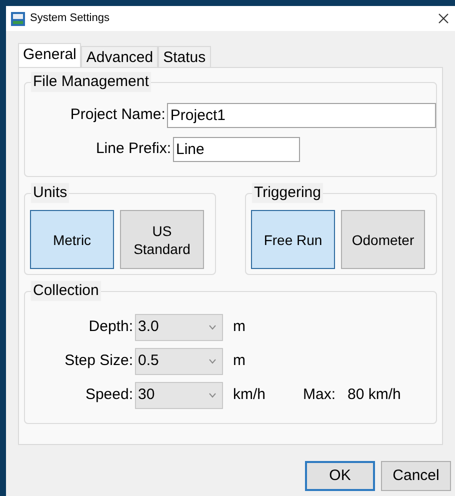  I want to click on tab: Status, so click(184, 56).